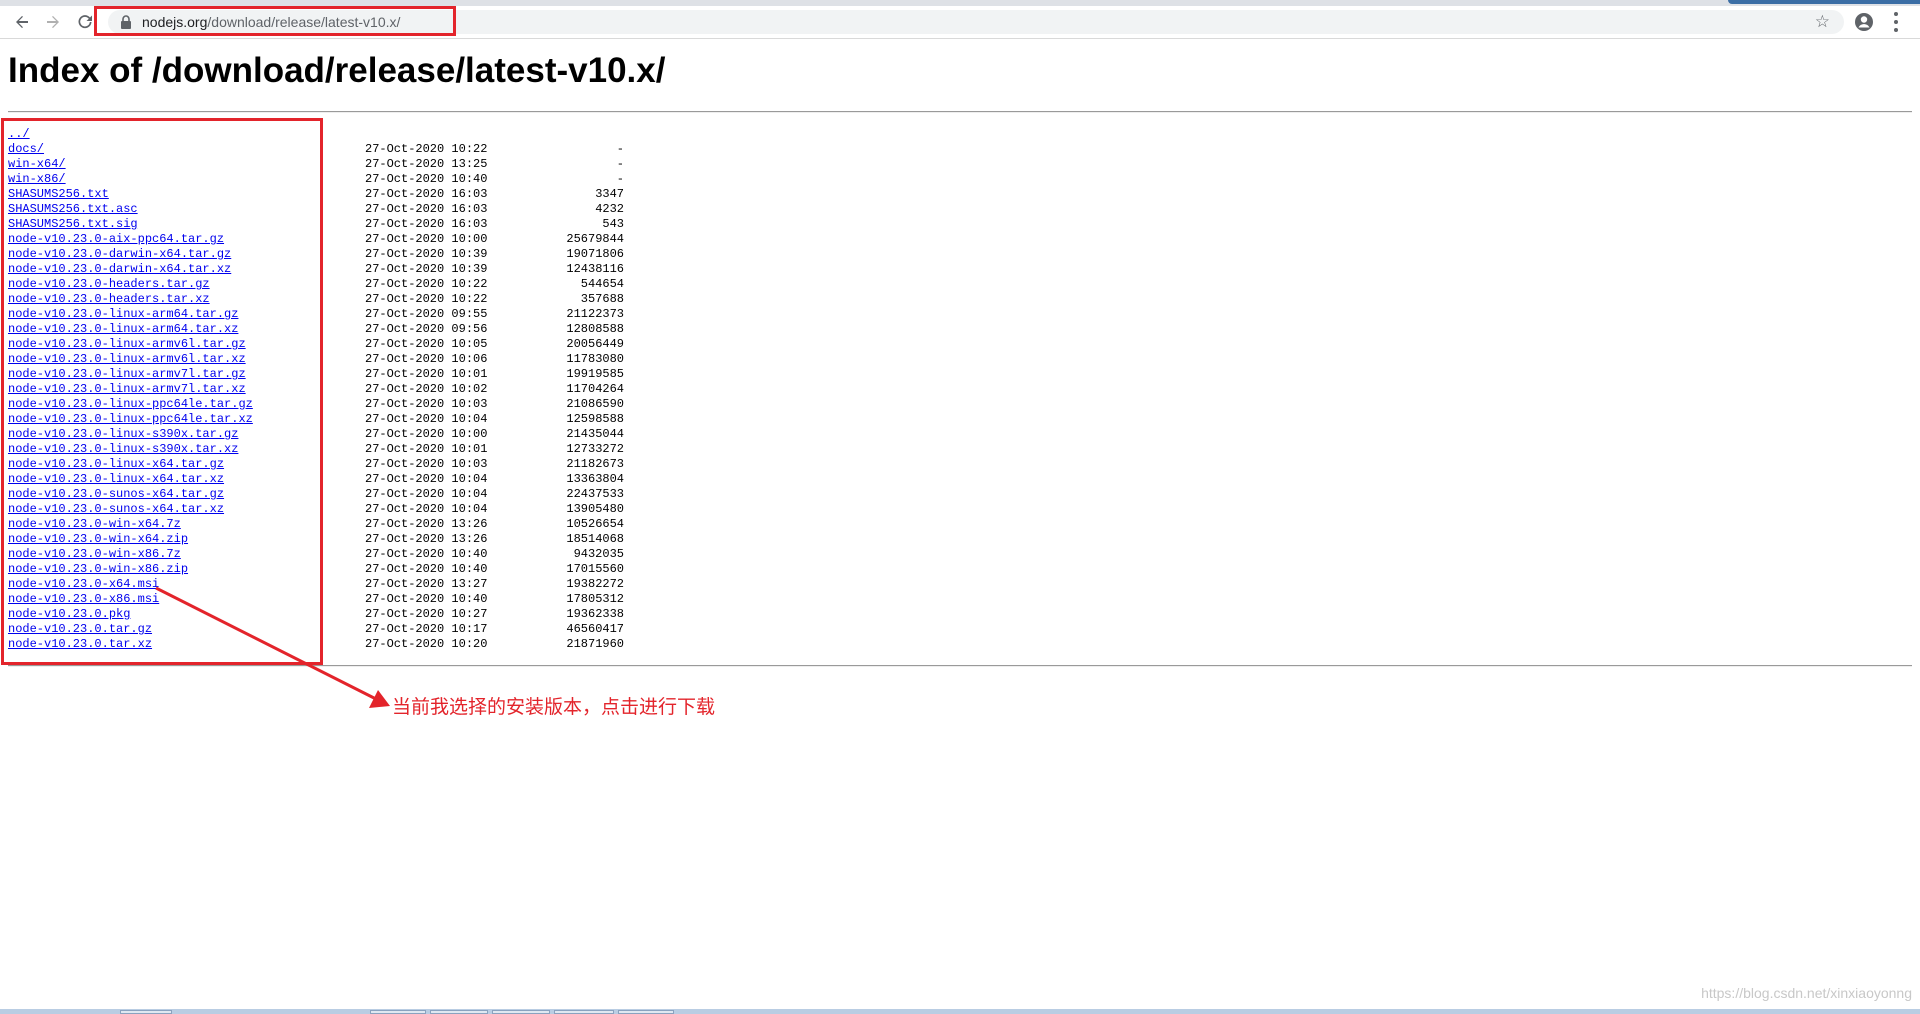 The height and width of the screenshot is (1014, 1920). What do you see at coordinates (426, 164) in the screenshot?
I see `file-date: 27-Oct-2020 13:25` at bounding box center [426, 164].